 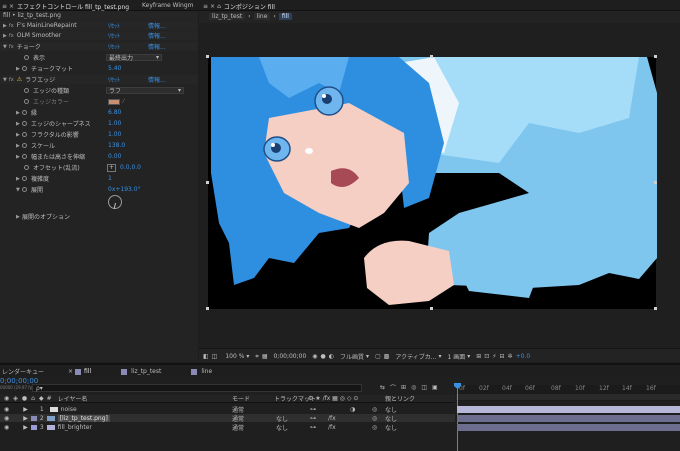 I want to click on fx-switch-icon: ◑, so click(x=352, y=409).